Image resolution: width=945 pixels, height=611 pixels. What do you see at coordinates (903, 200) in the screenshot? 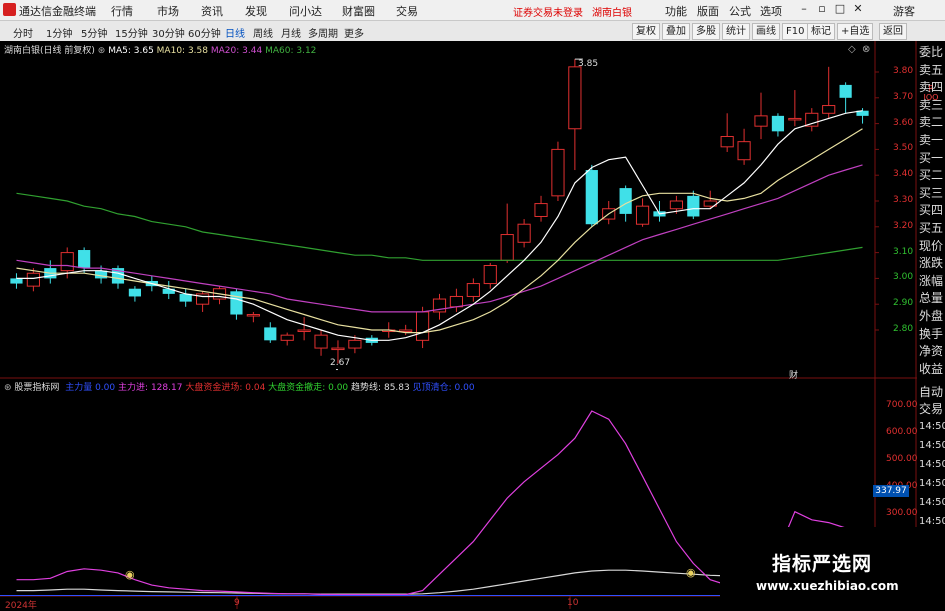
I see `price-tick-label: 3.30` at bounding box center [903, 200].